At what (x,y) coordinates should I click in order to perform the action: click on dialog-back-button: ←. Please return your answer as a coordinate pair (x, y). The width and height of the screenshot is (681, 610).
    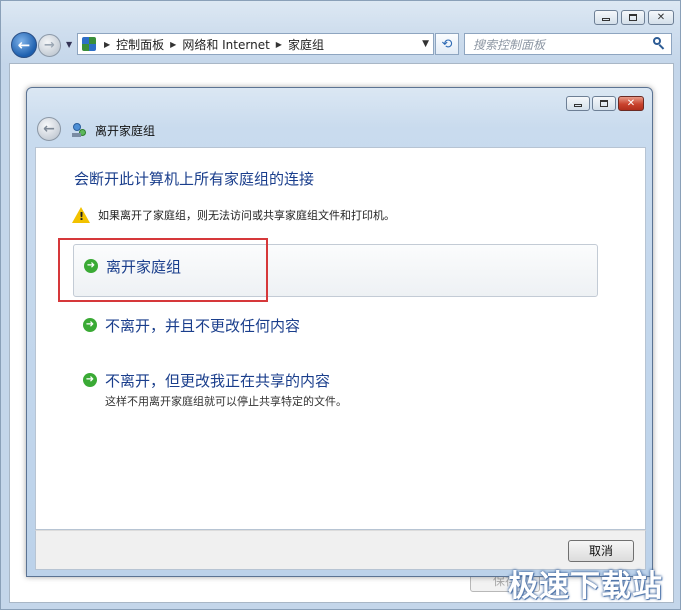
    Looking at the image, I should click on (49, 129).